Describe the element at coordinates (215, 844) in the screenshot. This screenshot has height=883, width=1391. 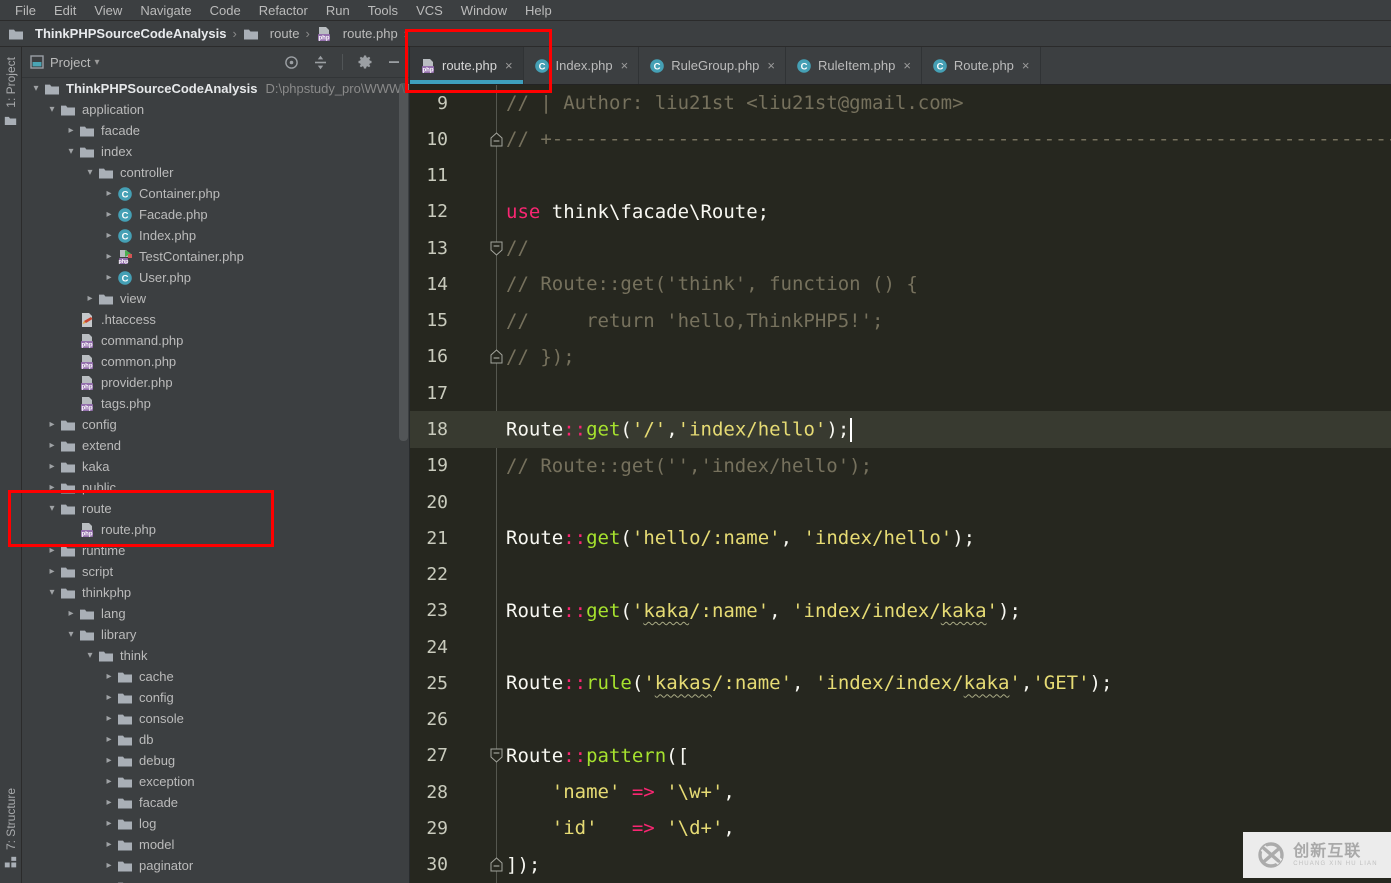
I see `tree-item-model: ▸ model` at that location.